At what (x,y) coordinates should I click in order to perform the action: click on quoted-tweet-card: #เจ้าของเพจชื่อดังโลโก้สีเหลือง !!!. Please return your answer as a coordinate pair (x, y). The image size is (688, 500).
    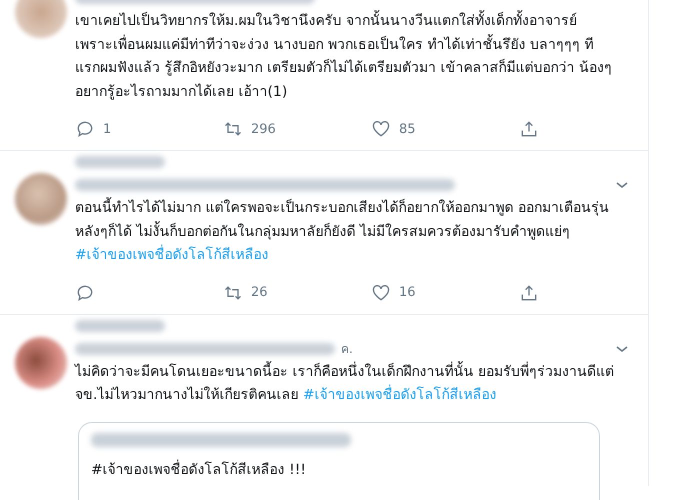
    Looking at the image, I should click on (339, 461).